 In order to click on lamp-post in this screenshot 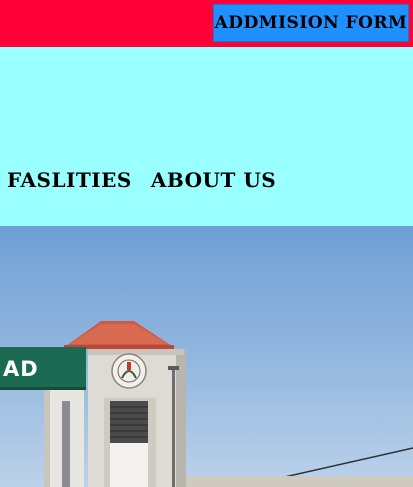, I will do `click(173, 428)`.